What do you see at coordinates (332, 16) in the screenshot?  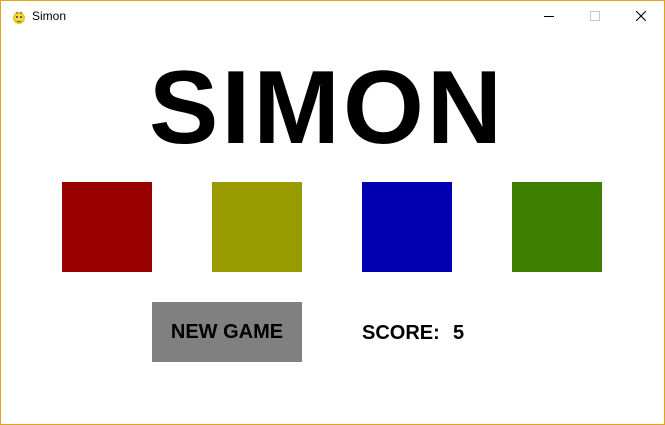 I see `title-bar: Simon` at bounding box center [332, 16].